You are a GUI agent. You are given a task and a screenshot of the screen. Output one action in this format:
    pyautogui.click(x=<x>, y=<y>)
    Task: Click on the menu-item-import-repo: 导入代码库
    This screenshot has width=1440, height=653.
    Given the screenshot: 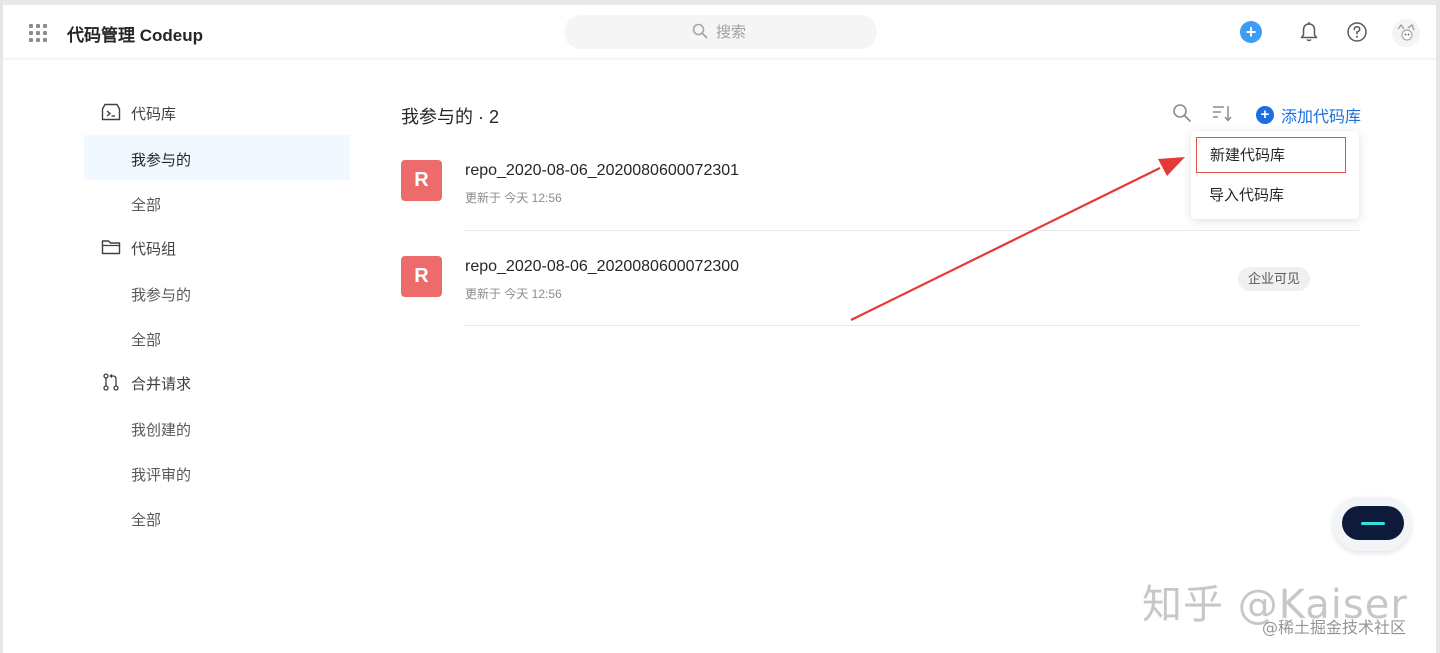 What is the action you would take?
    pyautogui.click(x=1271, y=196)
    